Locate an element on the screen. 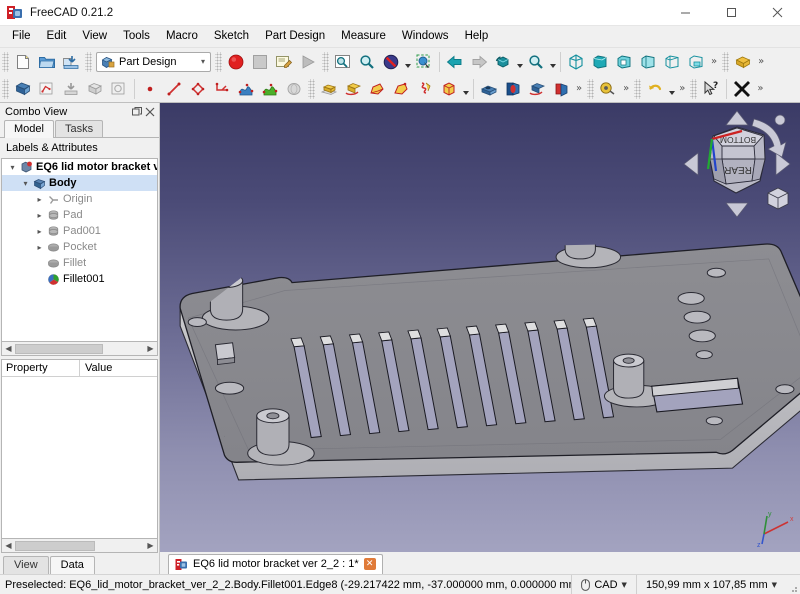 The height and width of the screenshot is (594, 800). boss-upper-right is located at coordinates (588, 242).